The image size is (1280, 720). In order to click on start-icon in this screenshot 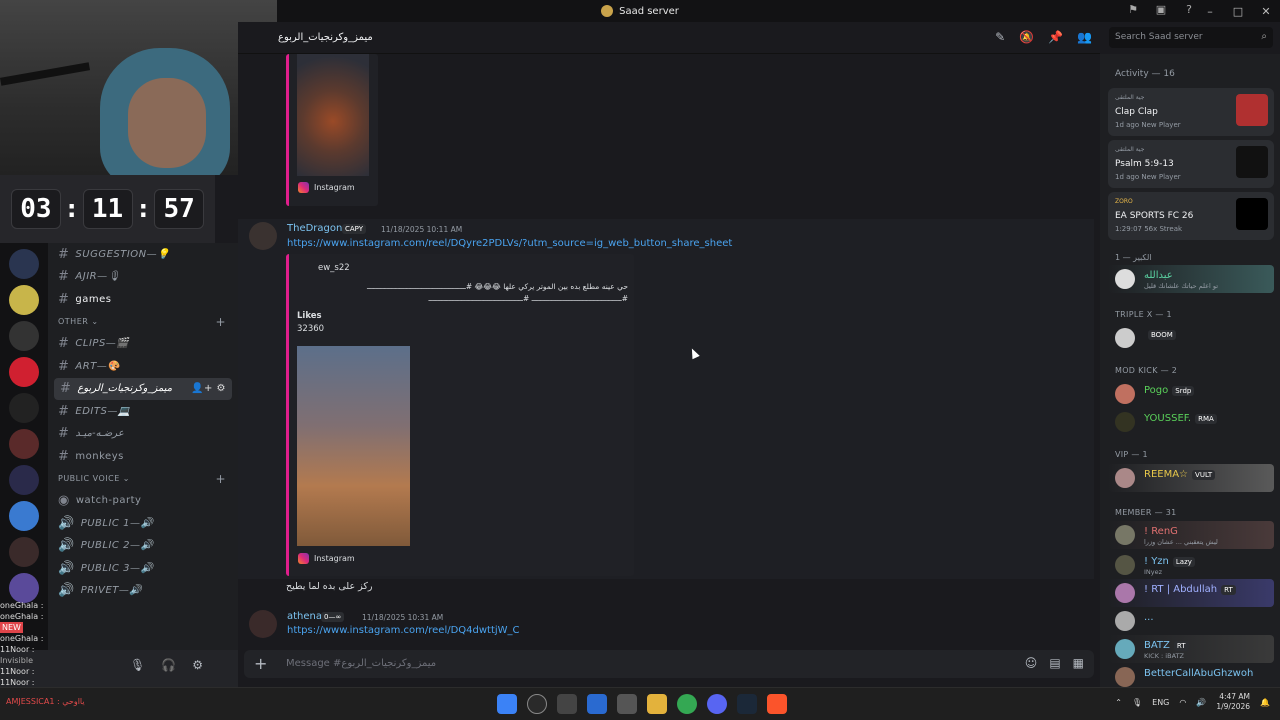, I will do `click(507, 704)`.